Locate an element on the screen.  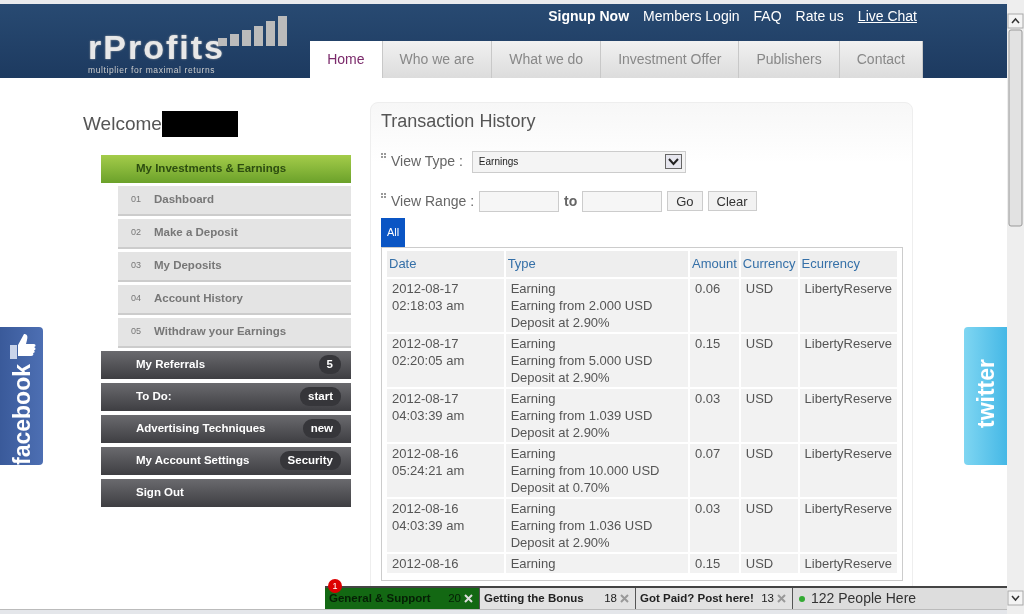
top-link: Signup Now is located at coordinates (589, 23).